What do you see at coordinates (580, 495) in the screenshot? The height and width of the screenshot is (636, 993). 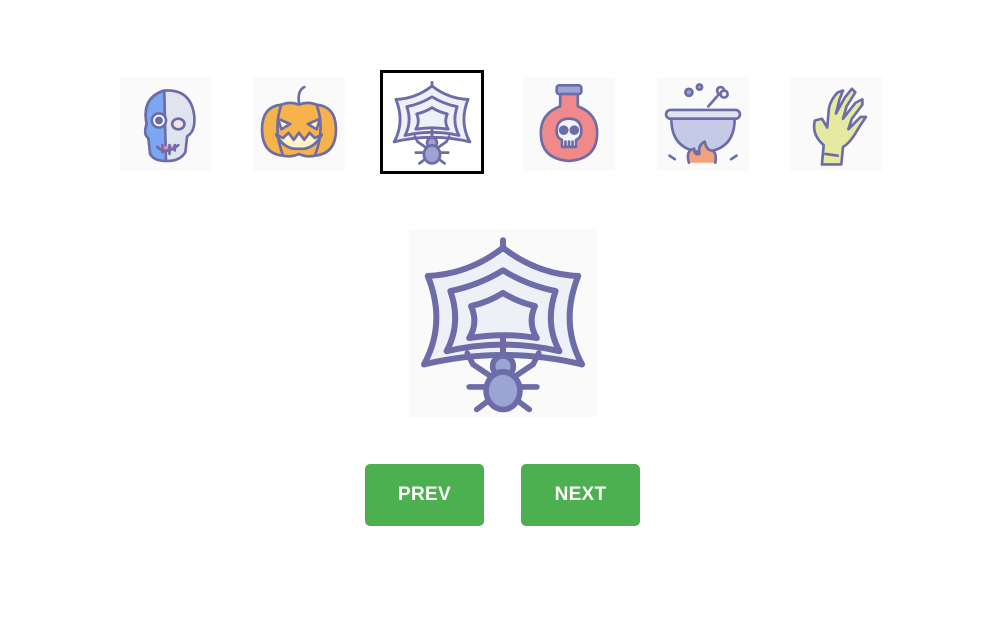 I see `next-button: NEXT` at bounding box center [580, 495].